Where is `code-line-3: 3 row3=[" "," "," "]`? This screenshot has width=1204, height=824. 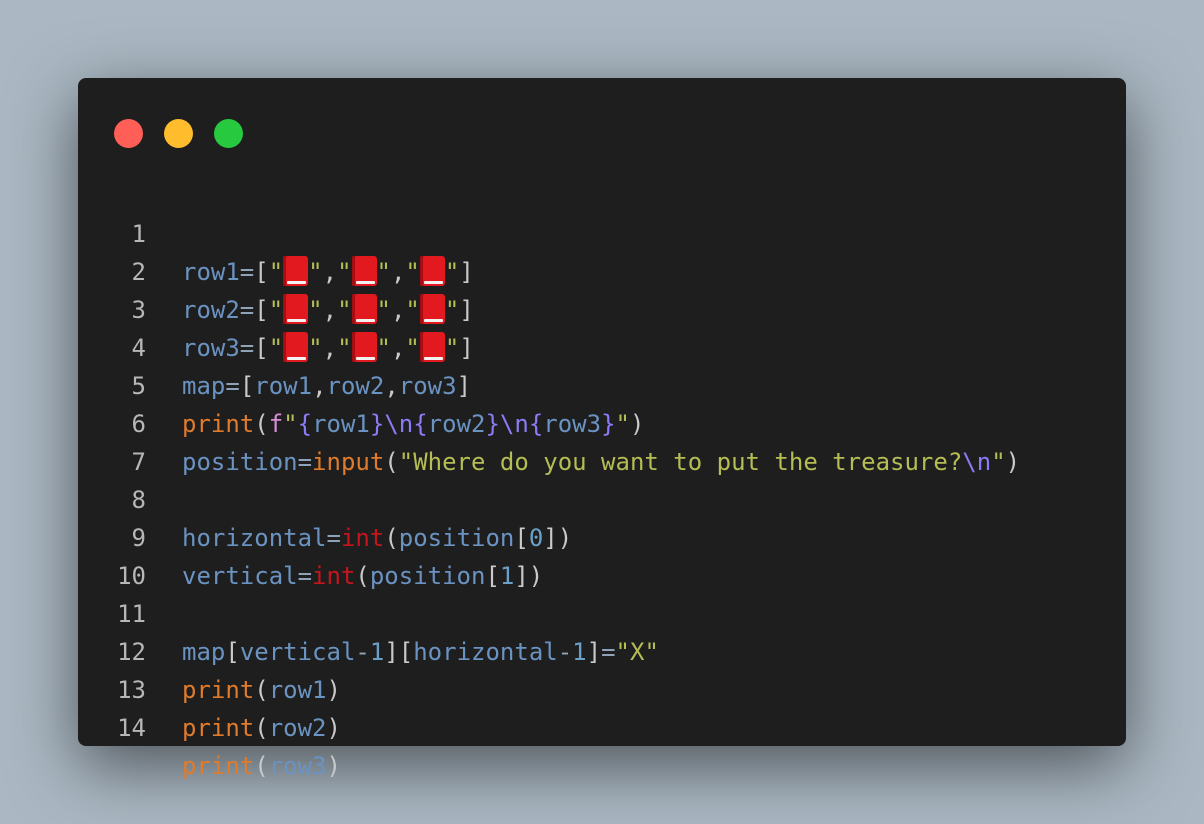 code-line-3: 3 row3=[" "," "," "] is located at coordinates (602, 307).